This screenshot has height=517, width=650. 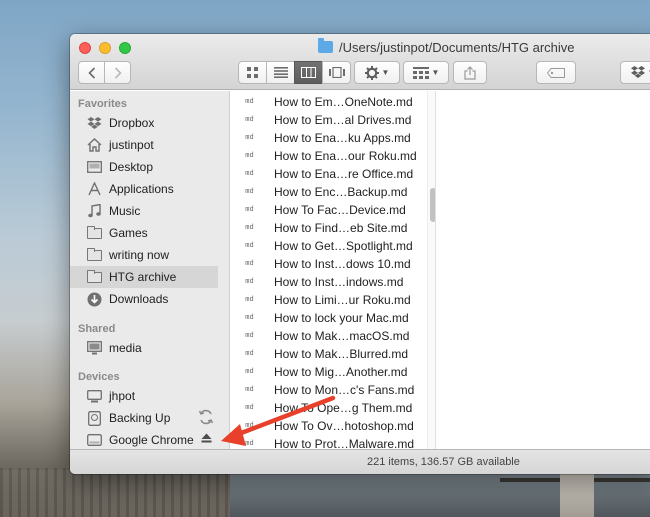 I want to click on scrollbar-thumb, so click(x=432, y=205).